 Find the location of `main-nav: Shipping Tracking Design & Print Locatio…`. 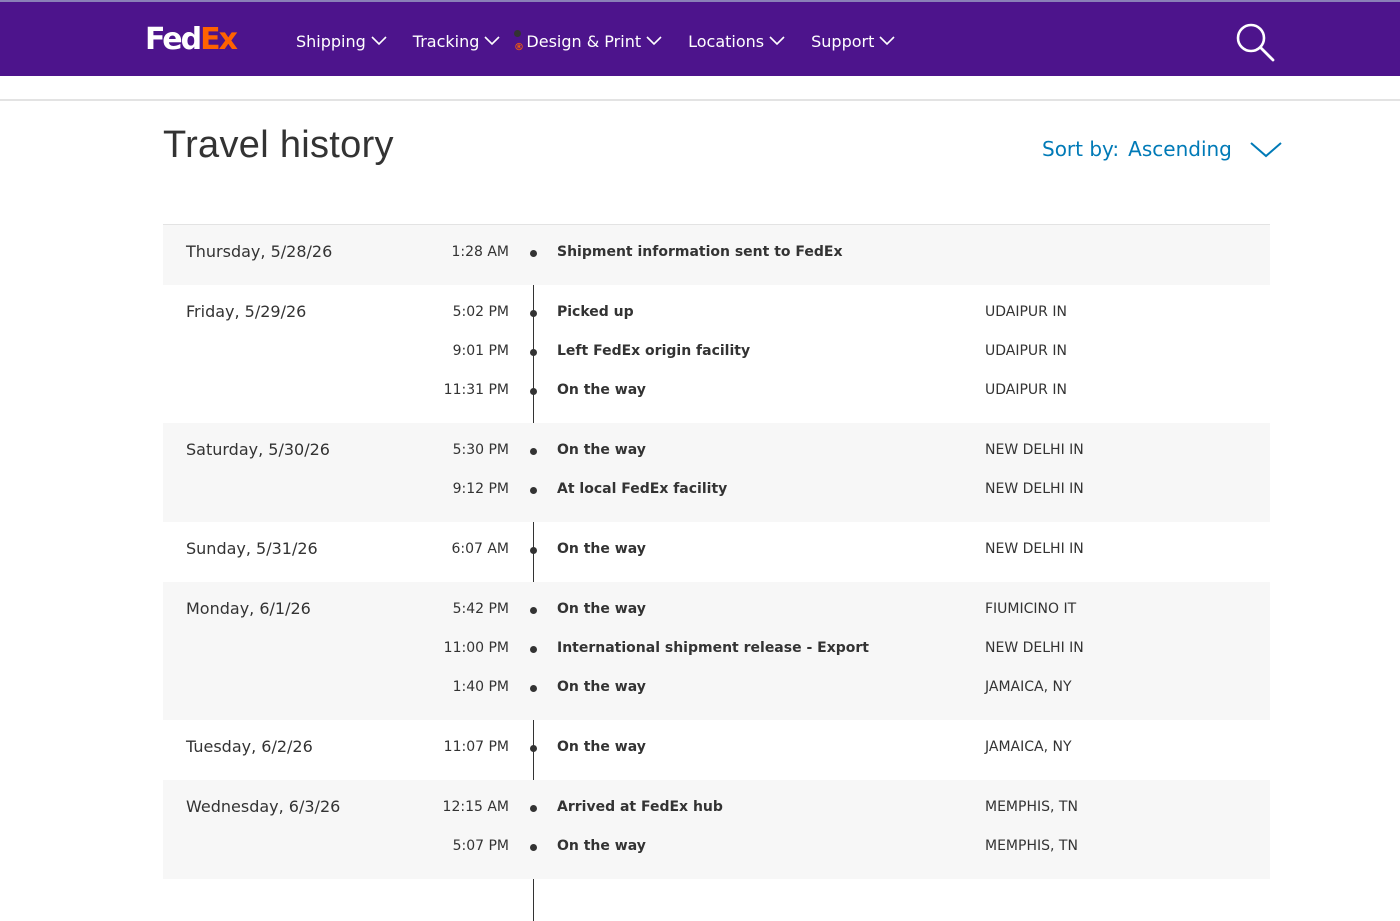

main-nav: Shipping Tracking Design & Print Locatio… is located at coordinates (608, 41).